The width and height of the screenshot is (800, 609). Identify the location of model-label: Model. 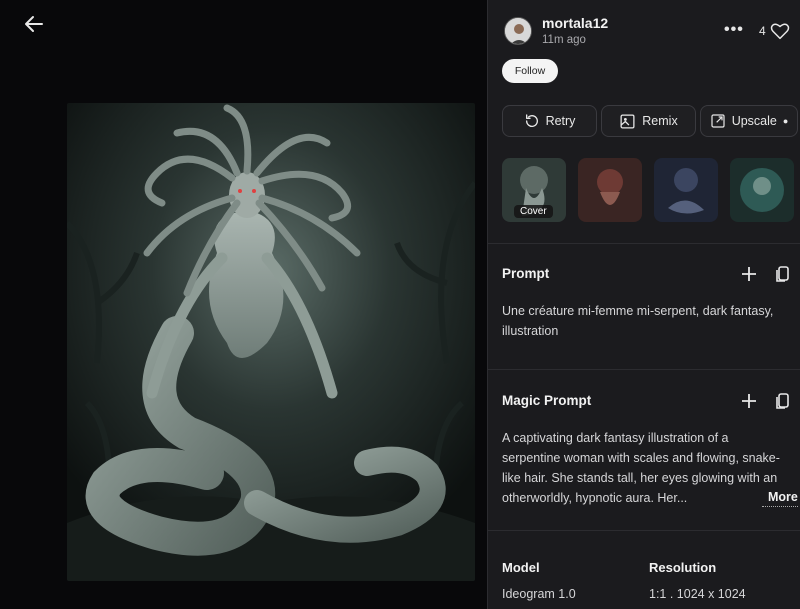
(521, 567).